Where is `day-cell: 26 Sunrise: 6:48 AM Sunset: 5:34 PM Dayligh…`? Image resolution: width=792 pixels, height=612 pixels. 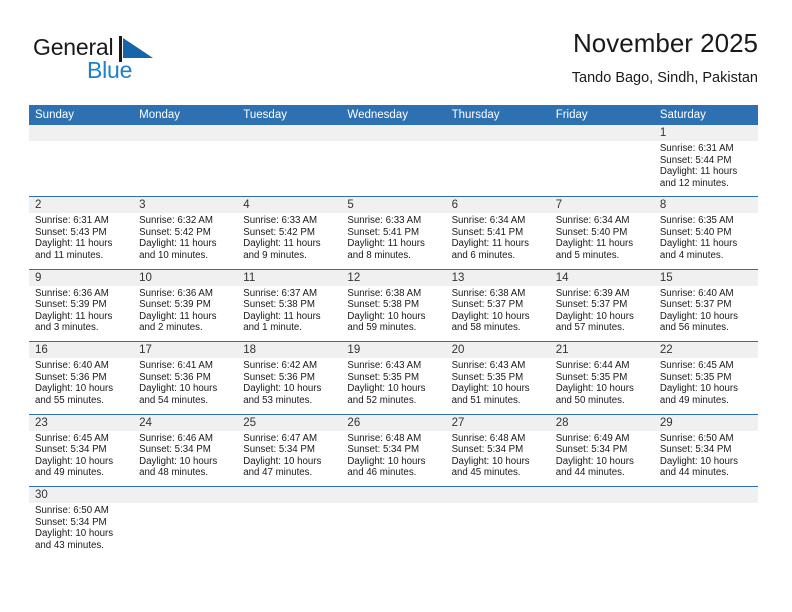 day-cell: 26 Sunrise: 6:48 AM Sunset: 5:34 PM Dayligh… is located at coordinates (393, 450).